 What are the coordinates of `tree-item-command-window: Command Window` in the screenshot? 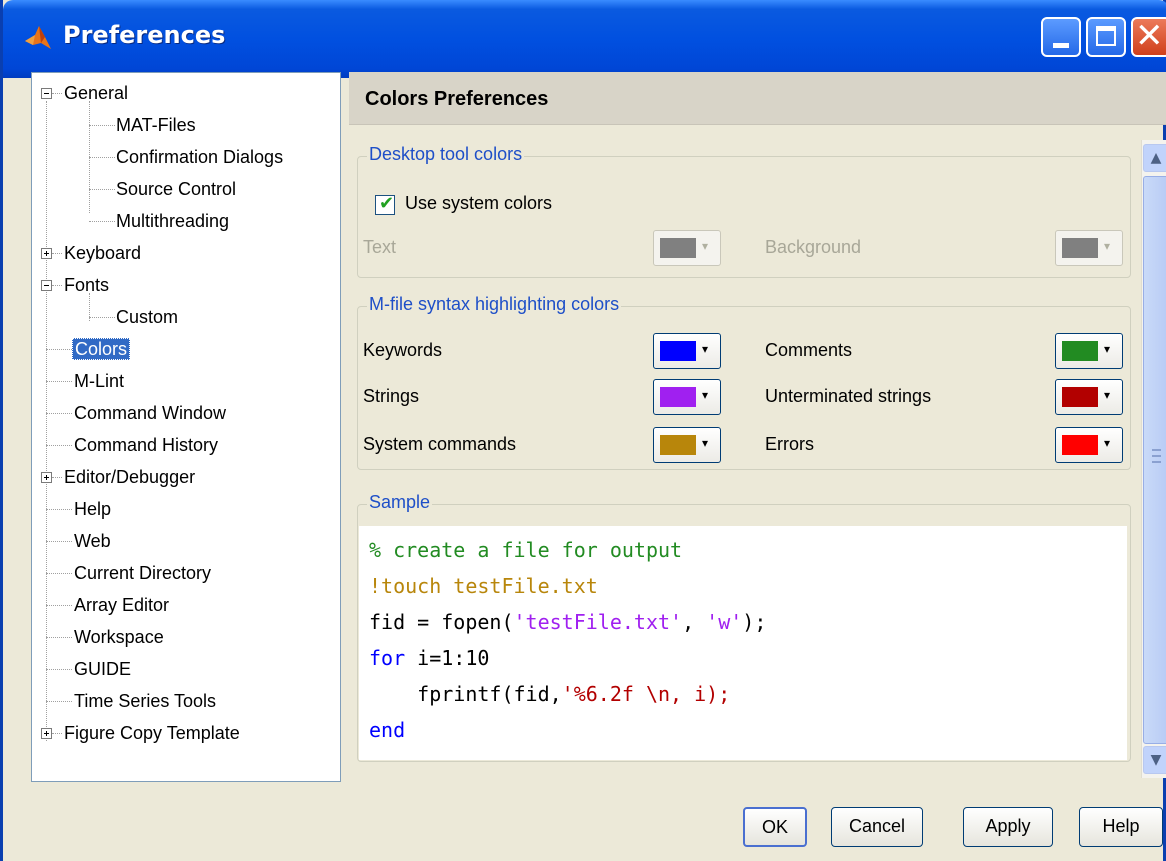 It's located at (150, 413).